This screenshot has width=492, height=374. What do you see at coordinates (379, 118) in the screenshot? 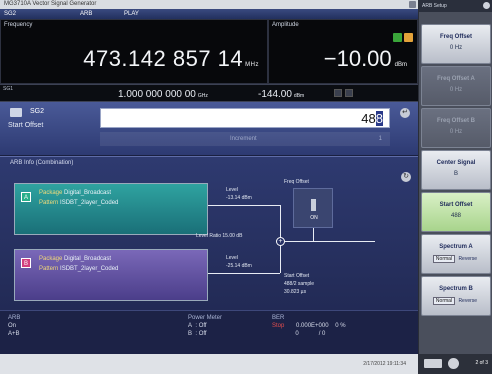
I see `text-cursor: 8` at bounding box center [379, 118].